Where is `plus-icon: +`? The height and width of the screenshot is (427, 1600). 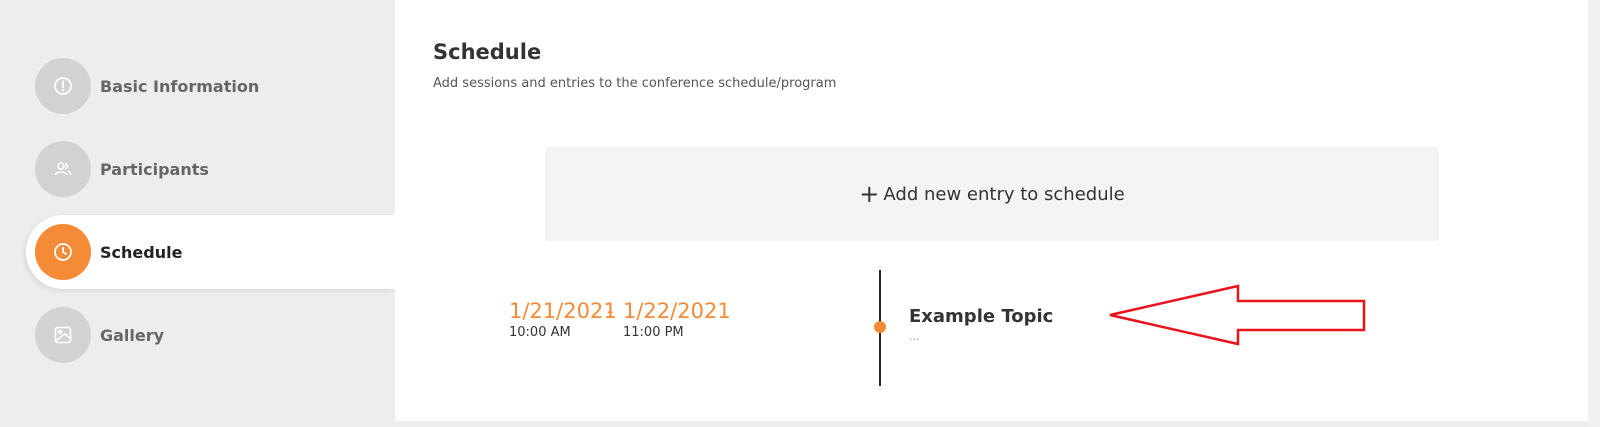 plus-icon: + is located at coordinates (869, 194).